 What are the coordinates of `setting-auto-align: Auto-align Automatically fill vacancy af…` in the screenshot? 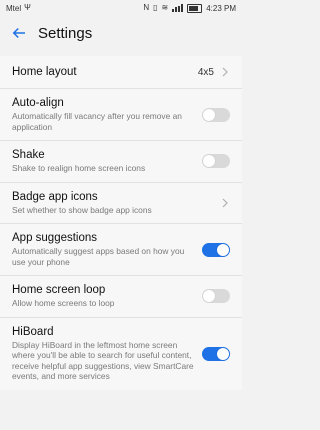 It's located at (121, 115).